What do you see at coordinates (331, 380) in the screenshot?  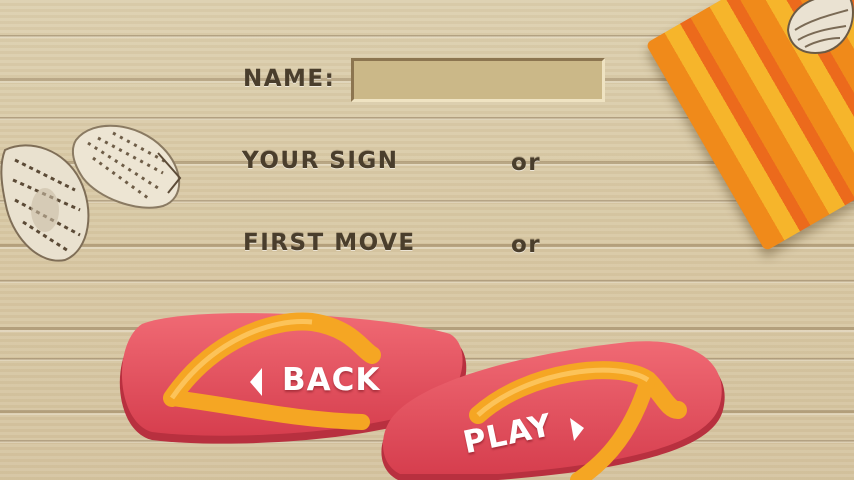 I see `back-label: BACK` at bounding box center [331, 380].